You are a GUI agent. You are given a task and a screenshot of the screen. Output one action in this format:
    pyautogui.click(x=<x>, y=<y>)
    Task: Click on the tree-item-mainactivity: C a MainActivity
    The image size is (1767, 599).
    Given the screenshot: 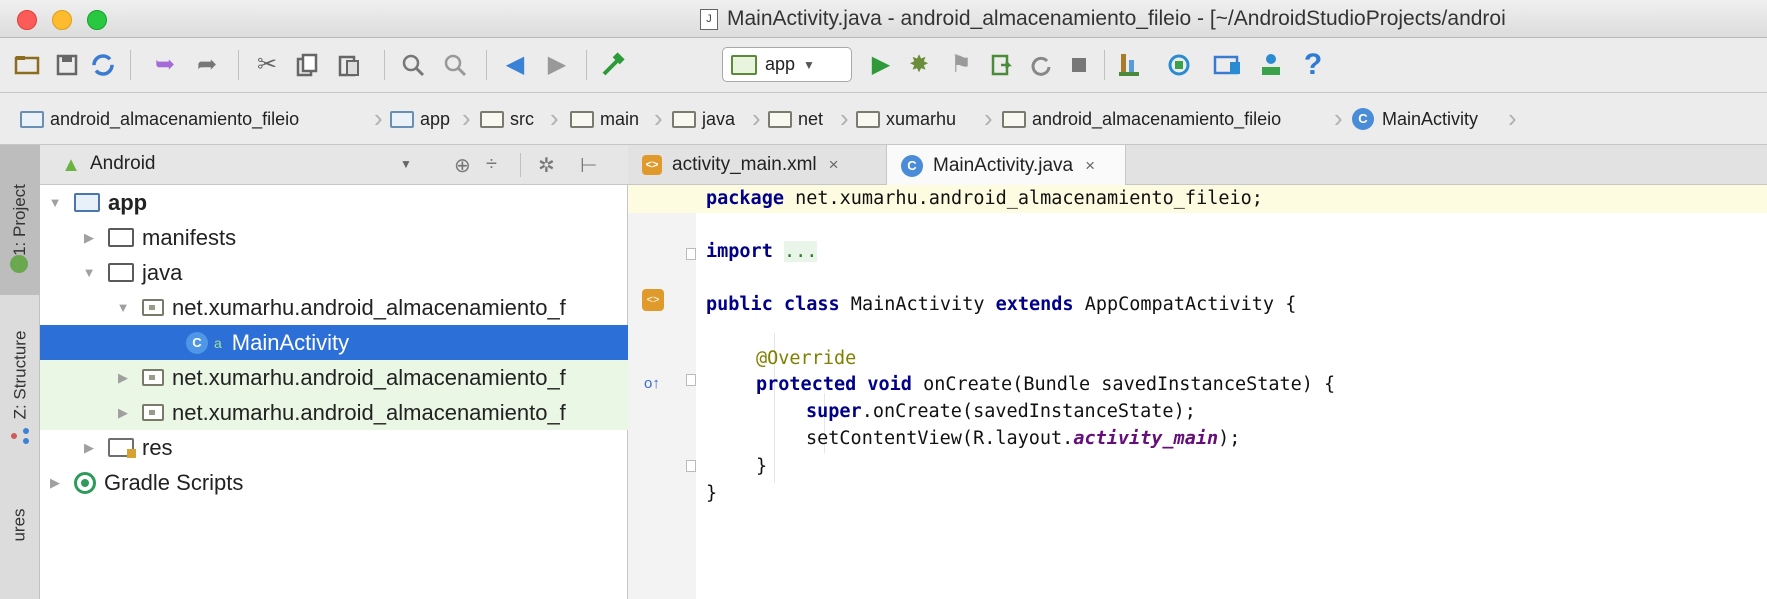 What is the action you would take?
    pyautogui.click(x=334, y=342)
    